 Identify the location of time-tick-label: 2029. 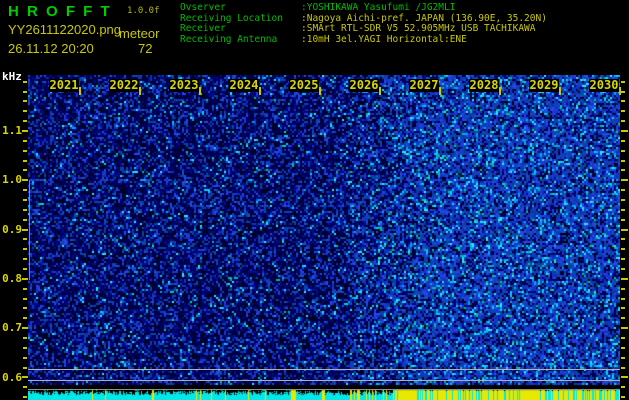
(544, 85).